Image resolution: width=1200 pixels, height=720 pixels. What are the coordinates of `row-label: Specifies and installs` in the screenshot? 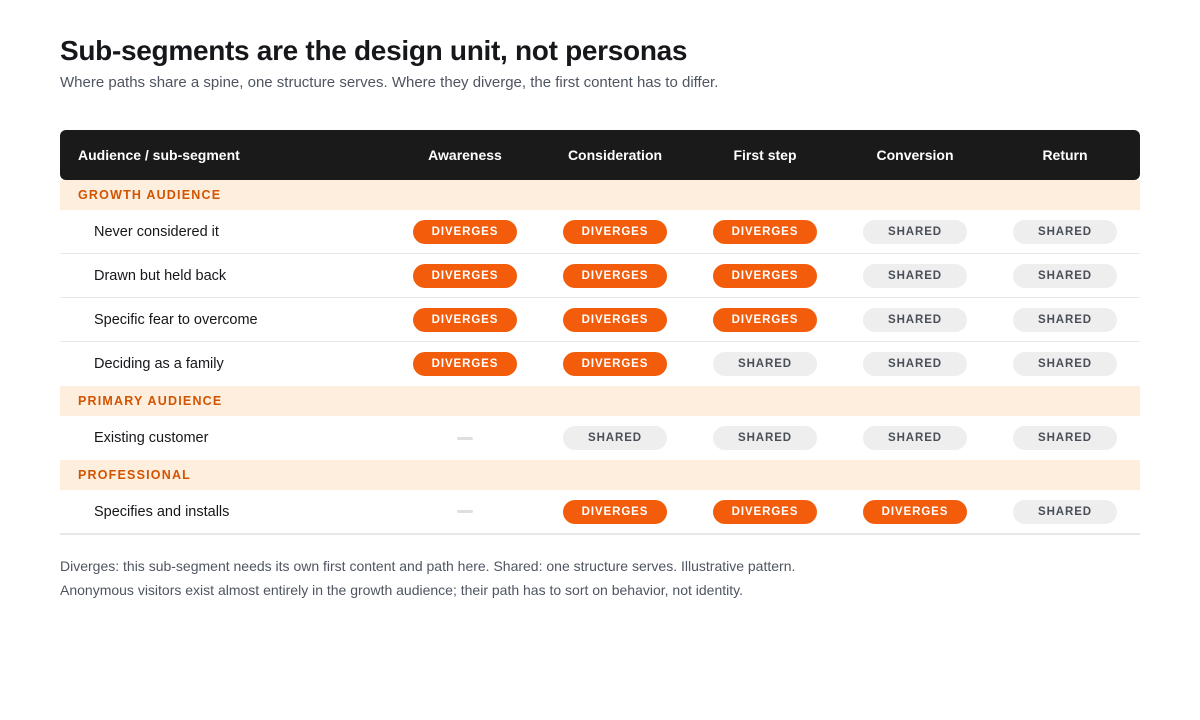 It's located at (162, 511).